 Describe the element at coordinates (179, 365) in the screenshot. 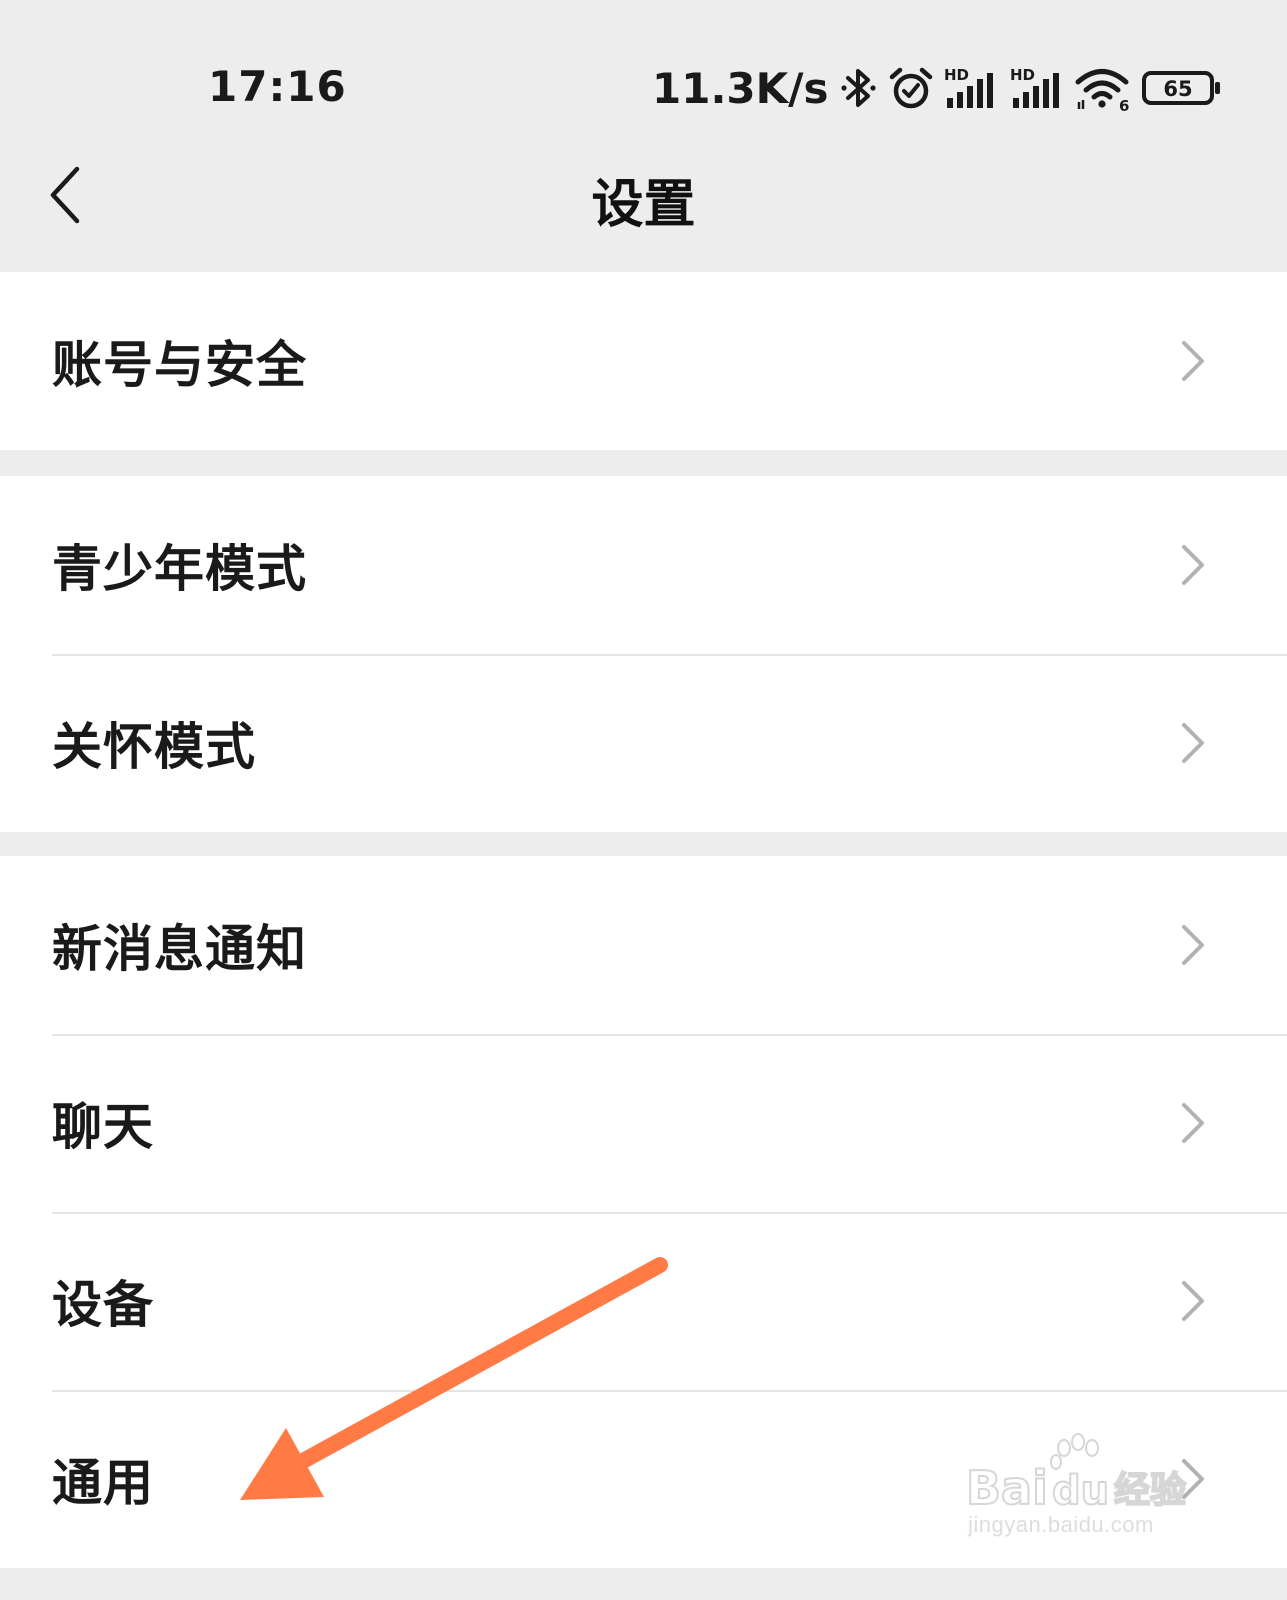

I see `list-item-label: 账号与安全` at that location.